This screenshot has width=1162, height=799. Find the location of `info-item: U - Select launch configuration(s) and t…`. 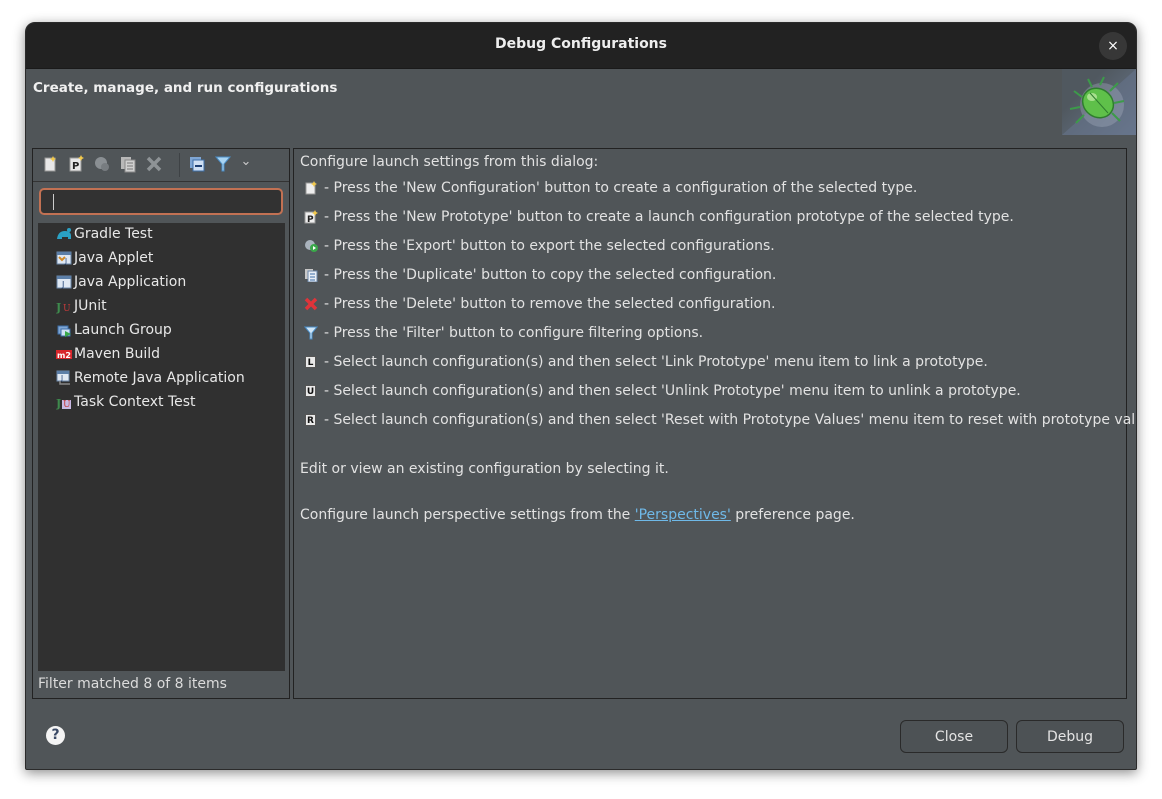

info-item: U - Select launch configuration(s) and t… is located at coordinates (662, 391).